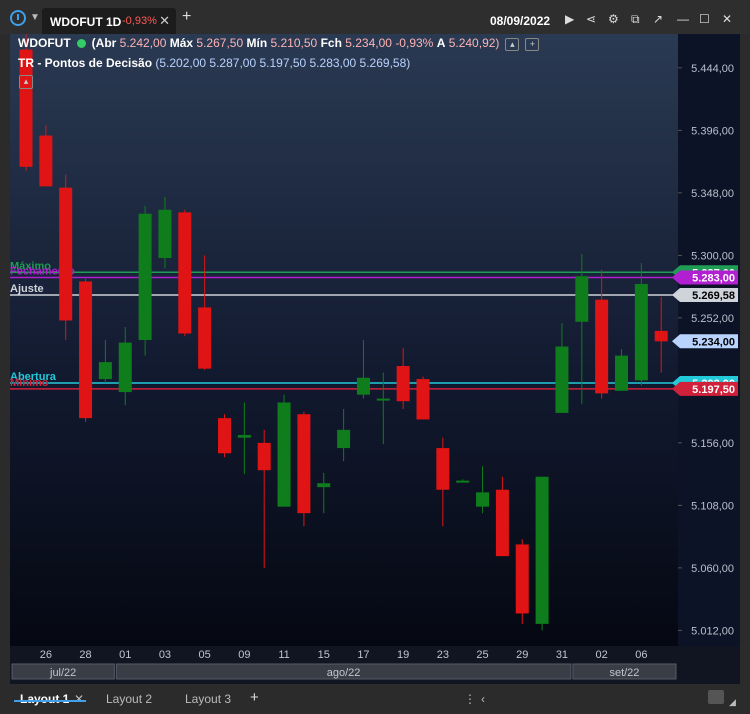  Describe the element at coordinates (331, 43) in the screenshot. I see `close-label: Fch` at that location.